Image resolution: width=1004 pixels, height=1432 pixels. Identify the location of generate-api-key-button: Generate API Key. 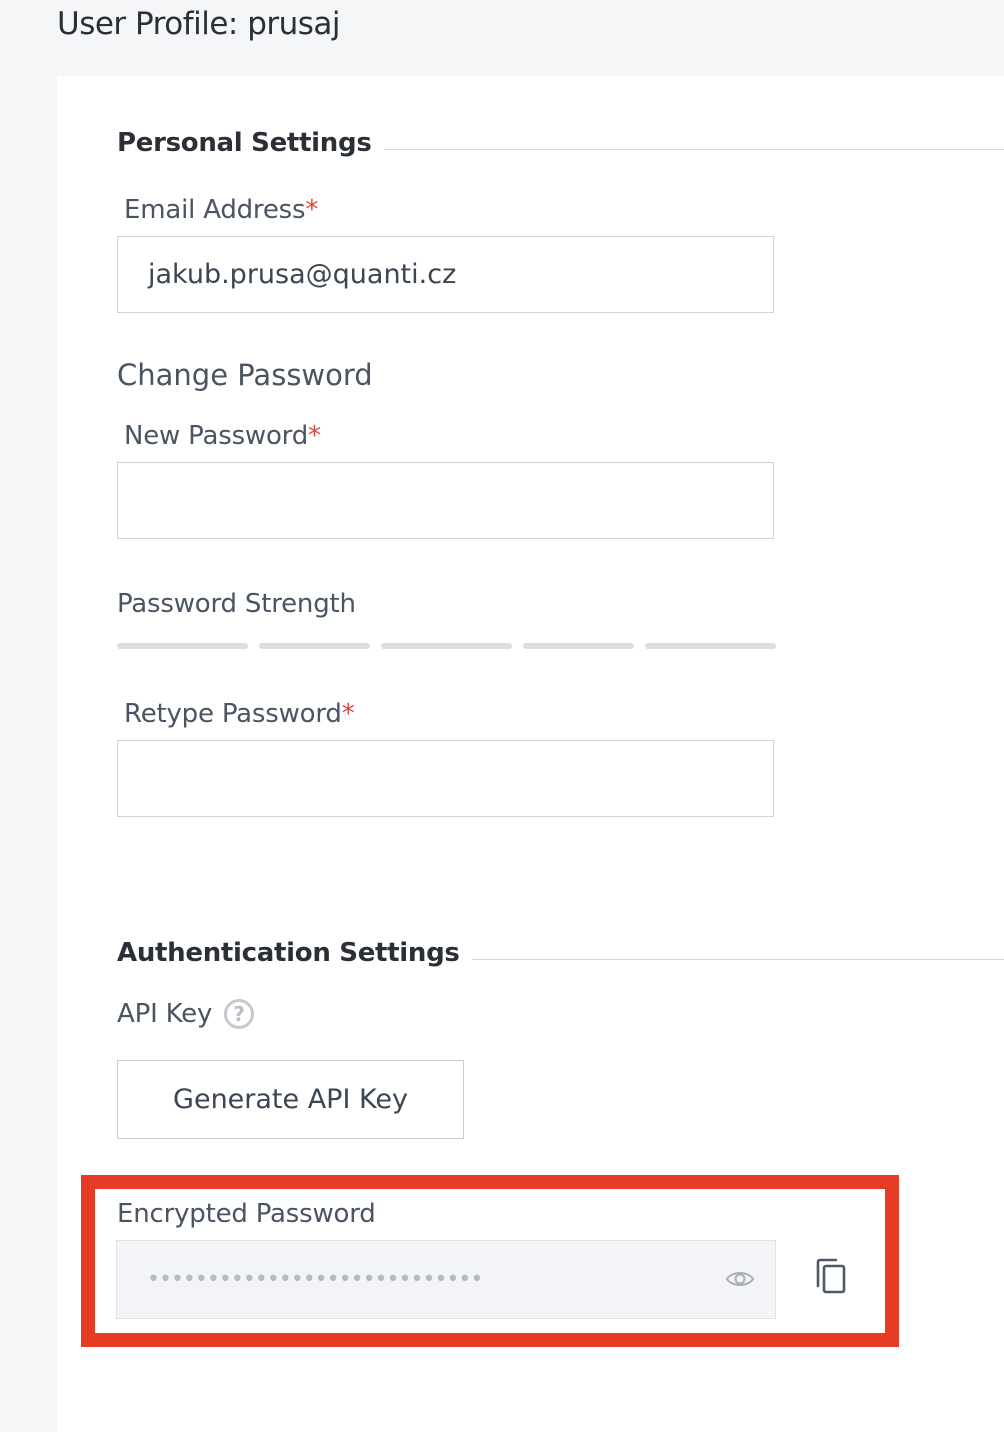
(290, 1099).